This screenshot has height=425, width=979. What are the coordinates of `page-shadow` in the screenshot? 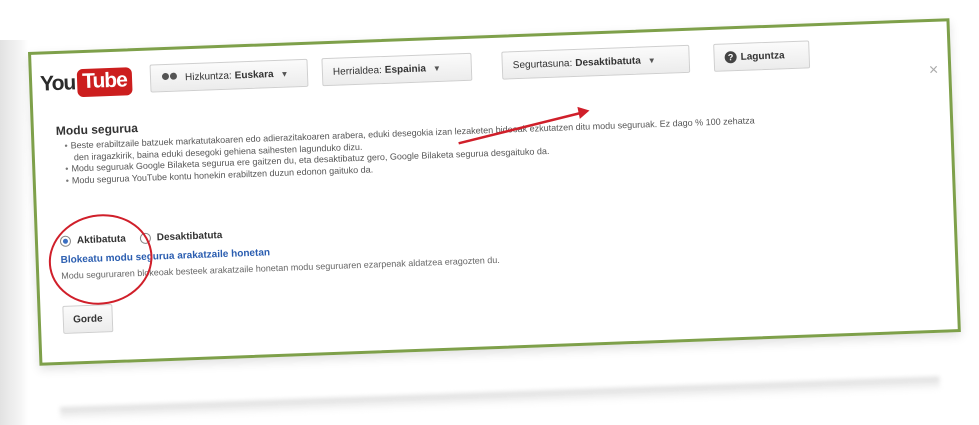 It's located at (14, 232).